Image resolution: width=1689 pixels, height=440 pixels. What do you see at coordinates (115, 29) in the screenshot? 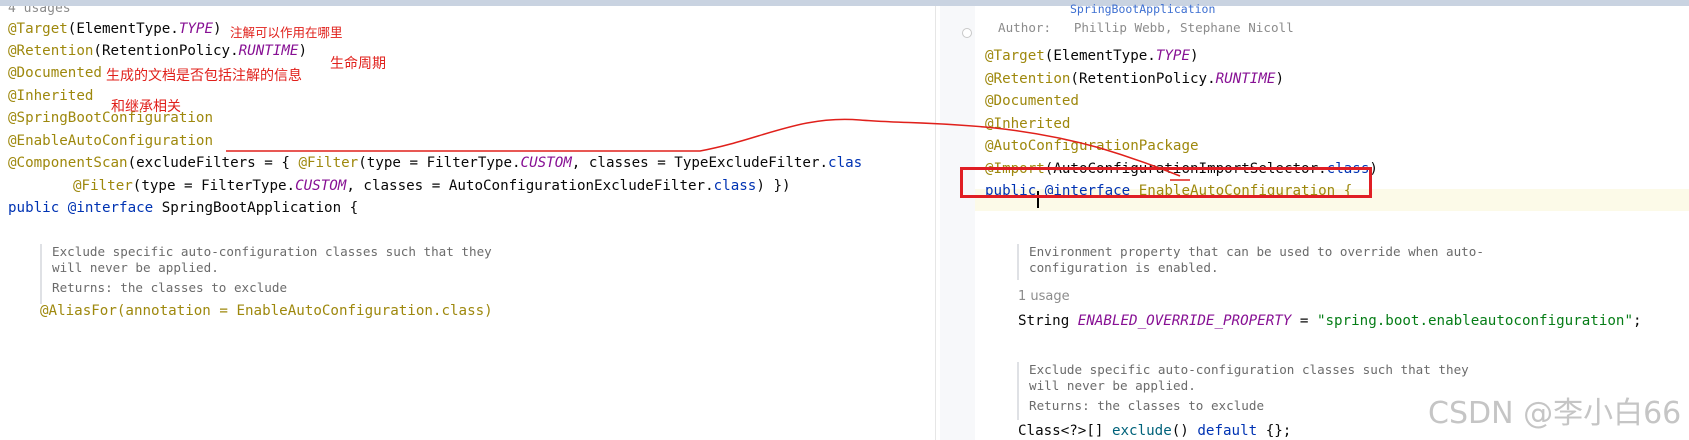
I see `code-line-target: @Target(ElementType.TYPE)` at bounding box center [115, 29].